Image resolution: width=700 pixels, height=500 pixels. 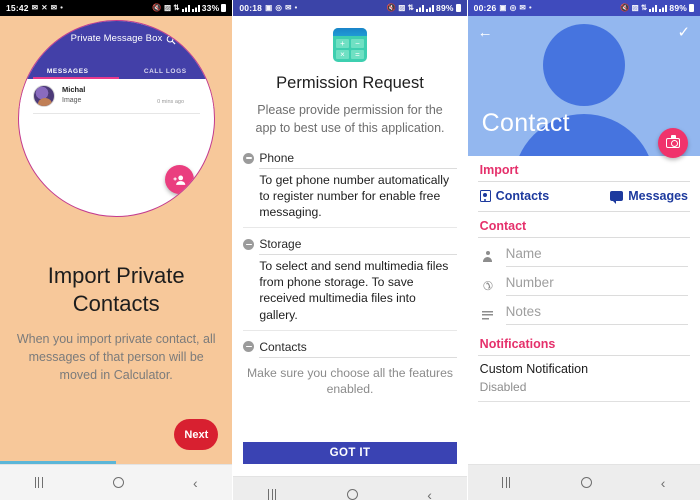 What do you see at coordinates (534, 369) in the screenshot?
I see `custom-notification-label: Custom Notification` at bounding box center [534, 369].